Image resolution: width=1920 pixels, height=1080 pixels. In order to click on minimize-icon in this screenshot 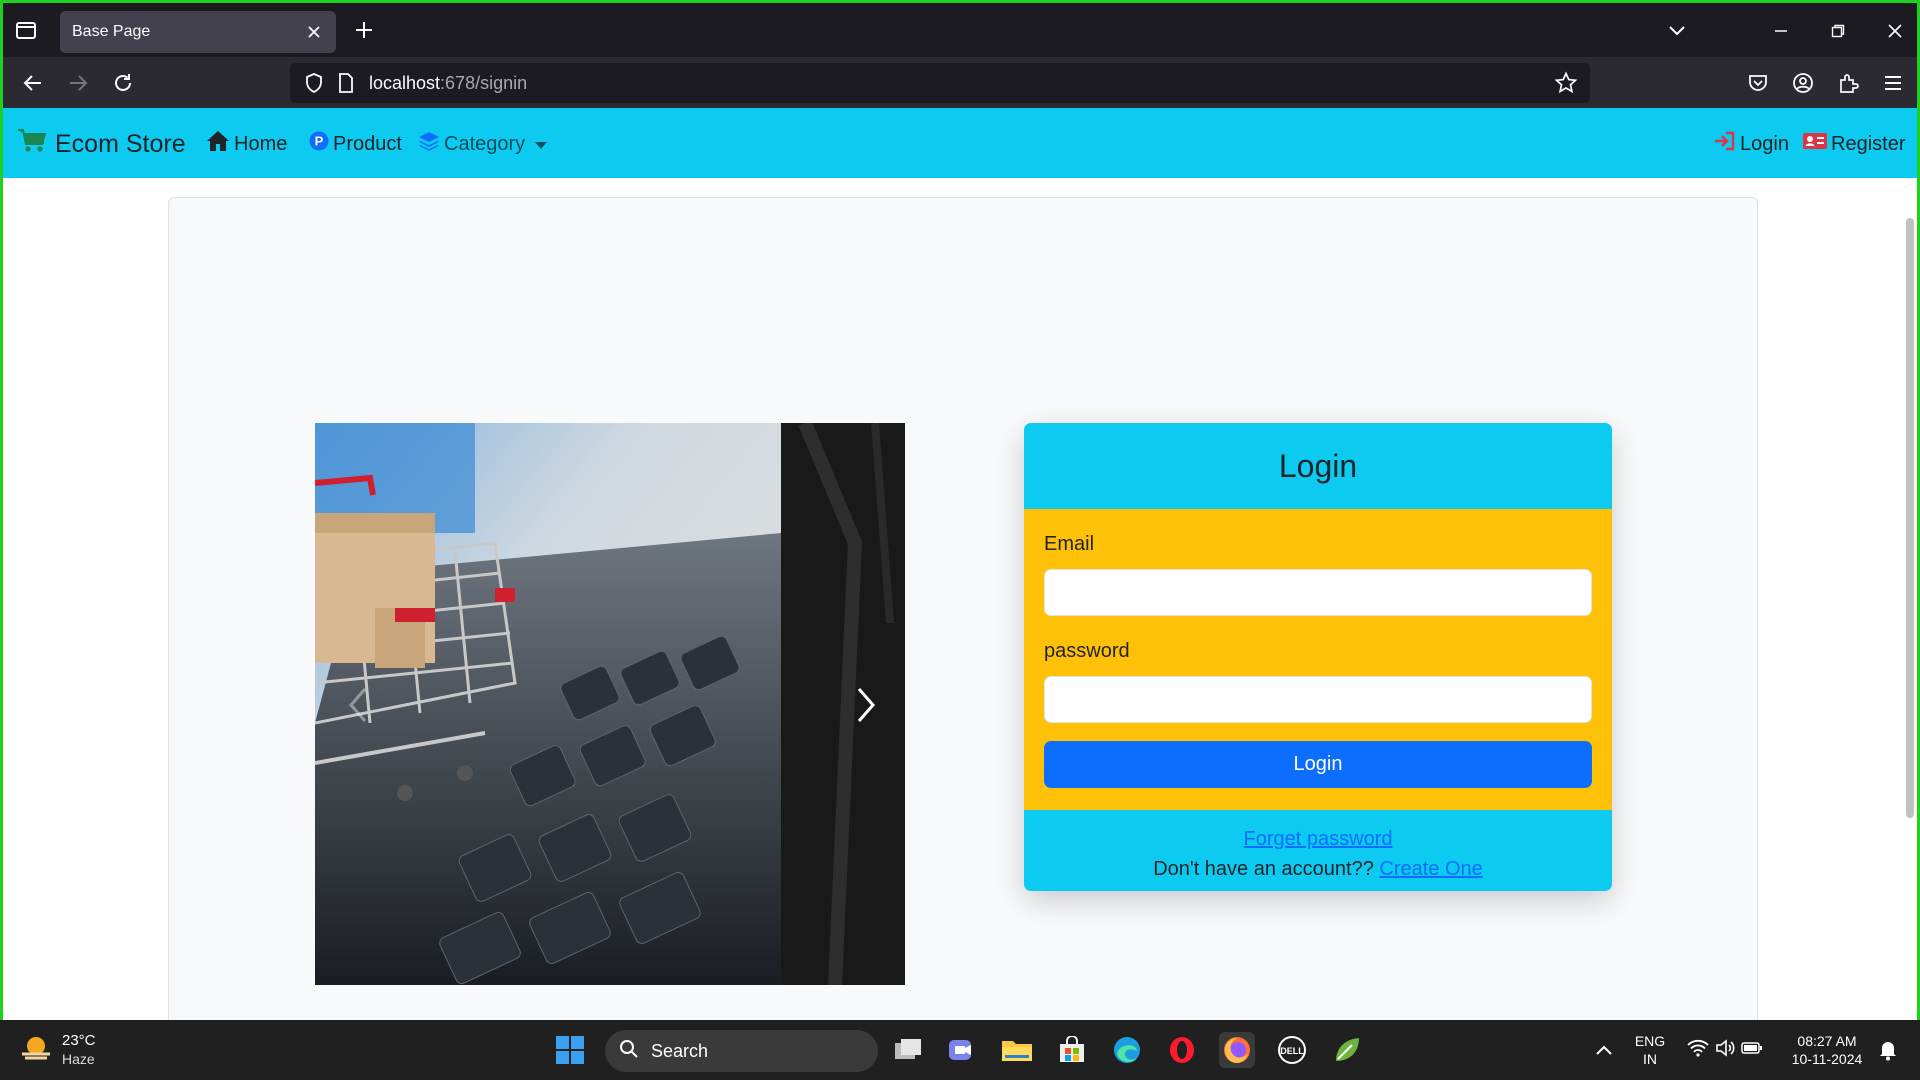, I will do `click(1781, 31)`.